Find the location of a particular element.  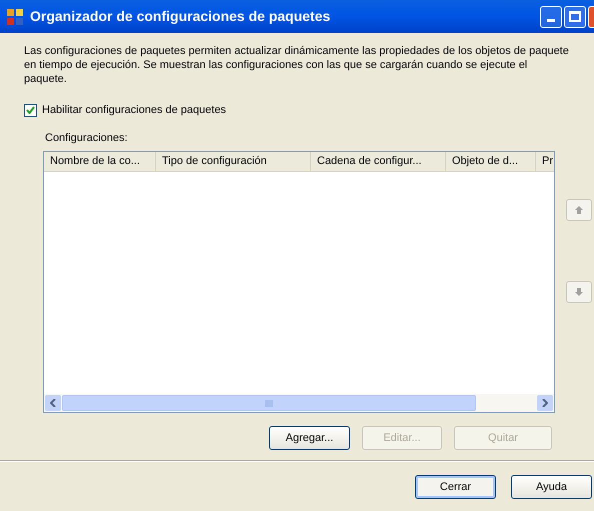

close-button is located at coordinates (591, 17).